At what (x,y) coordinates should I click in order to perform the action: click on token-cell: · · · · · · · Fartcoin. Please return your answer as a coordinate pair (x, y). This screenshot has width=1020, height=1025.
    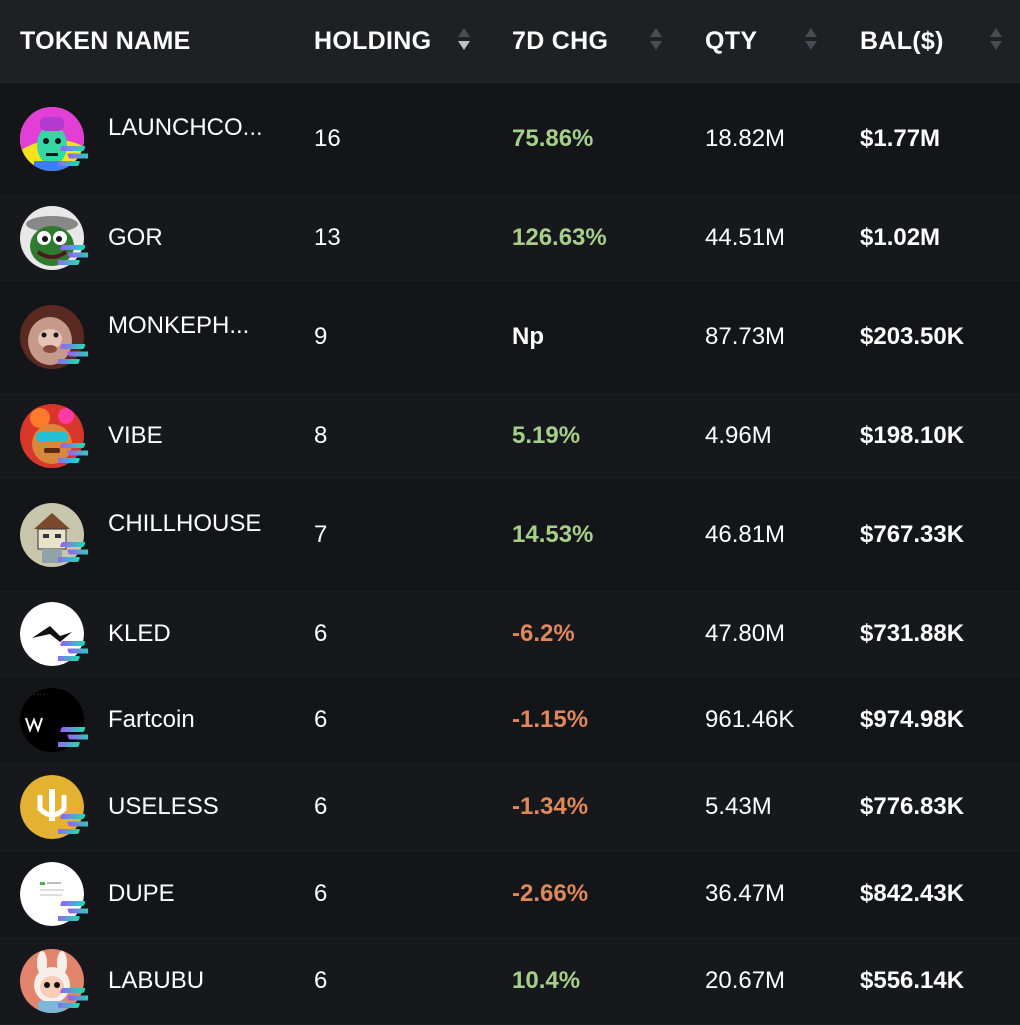
    Looking at the image, I should click on (147, 720).